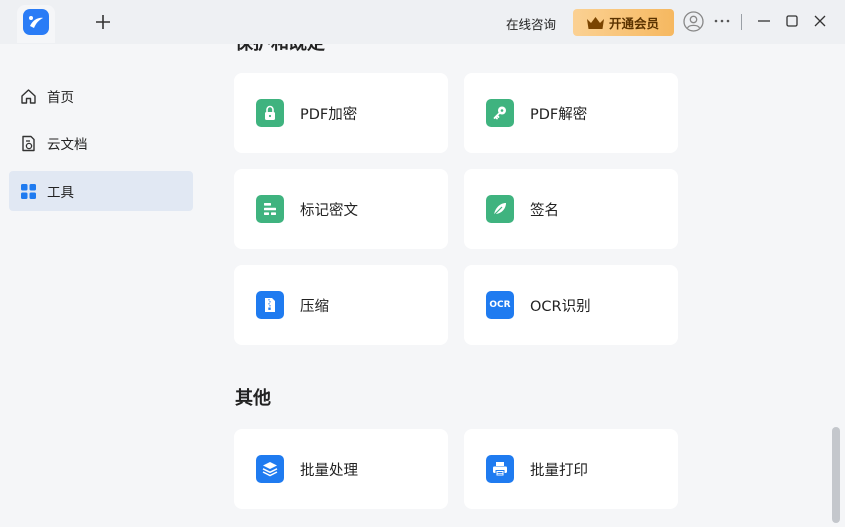  What do you see at coordinates (280, 49) in the screenshot?
I see `section-title-protect: 保护和既定` at bounding box center [280, 49].